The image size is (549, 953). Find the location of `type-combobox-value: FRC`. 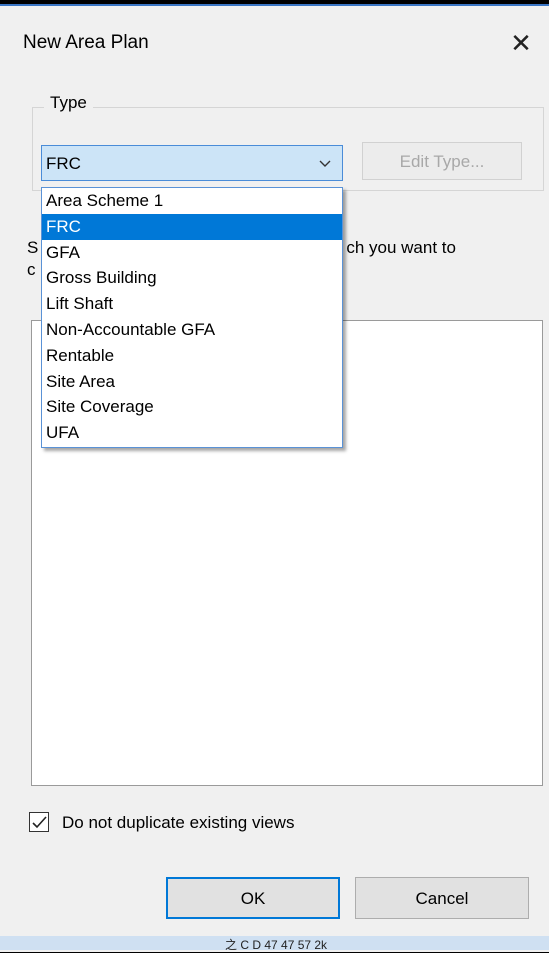

type-combobox-value: FRC is located at coordinates (63, 163).